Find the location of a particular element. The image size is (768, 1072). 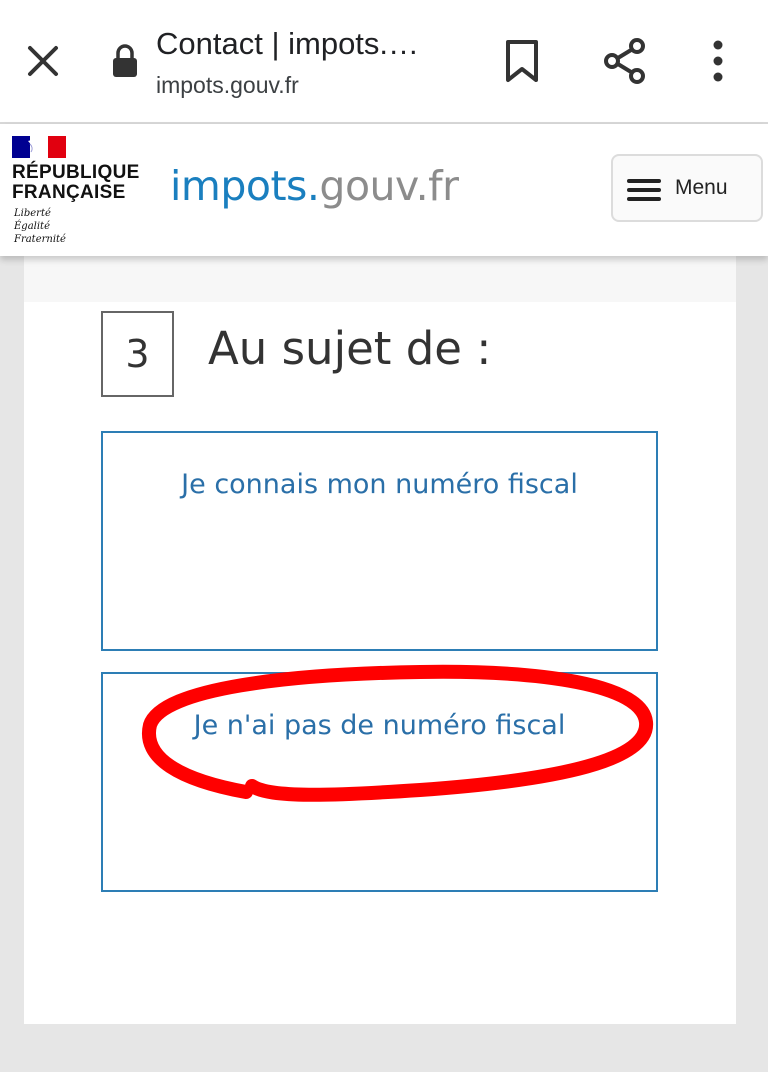

more-options-icon is located at coordinates (718, 61).